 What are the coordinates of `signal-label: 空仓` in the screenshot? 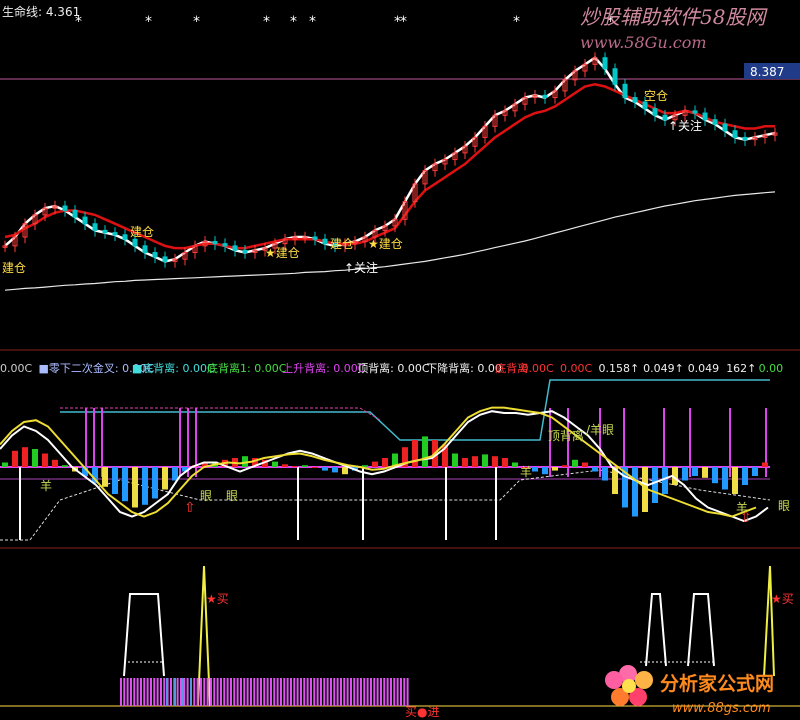 It's located at (656, 96).